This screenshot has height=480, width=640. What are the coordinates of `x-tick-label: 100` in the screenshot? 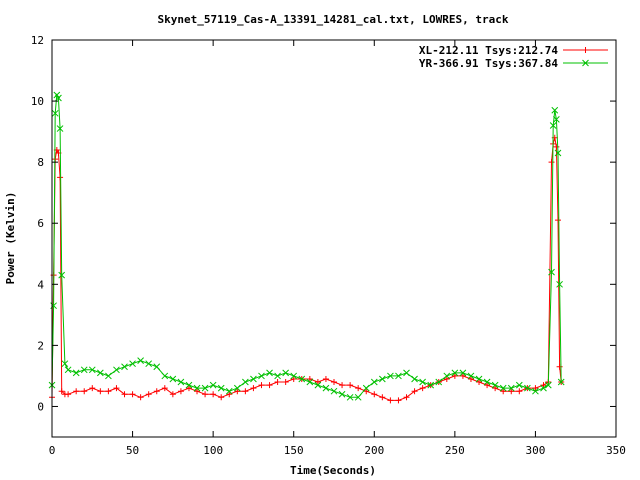 It's located at (213, 450).